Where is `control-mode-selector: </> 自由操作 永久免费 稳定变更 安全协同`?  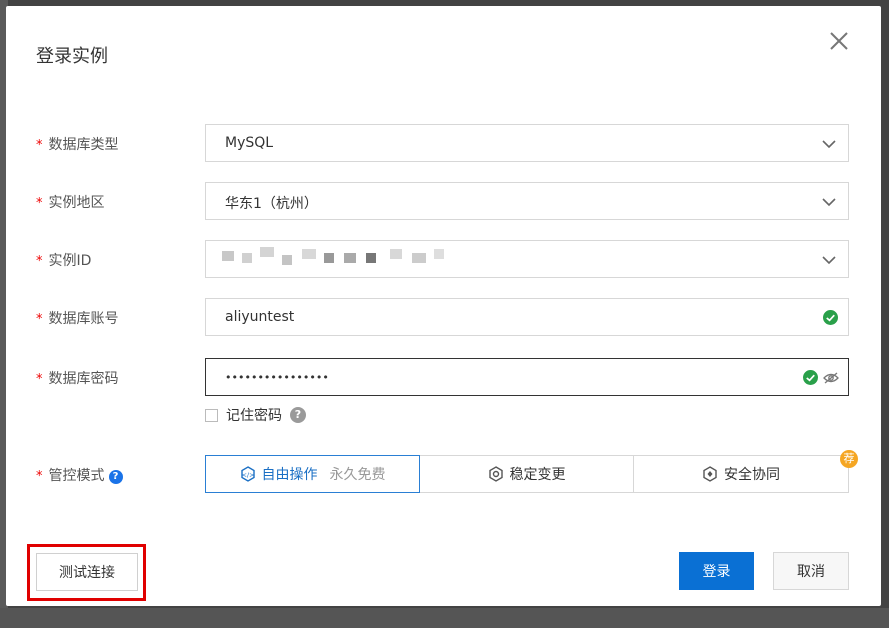
control-mode-selector: </> 自由操作 永久免费 稳定变更 安全协同 is located at coordinates (527, 474).